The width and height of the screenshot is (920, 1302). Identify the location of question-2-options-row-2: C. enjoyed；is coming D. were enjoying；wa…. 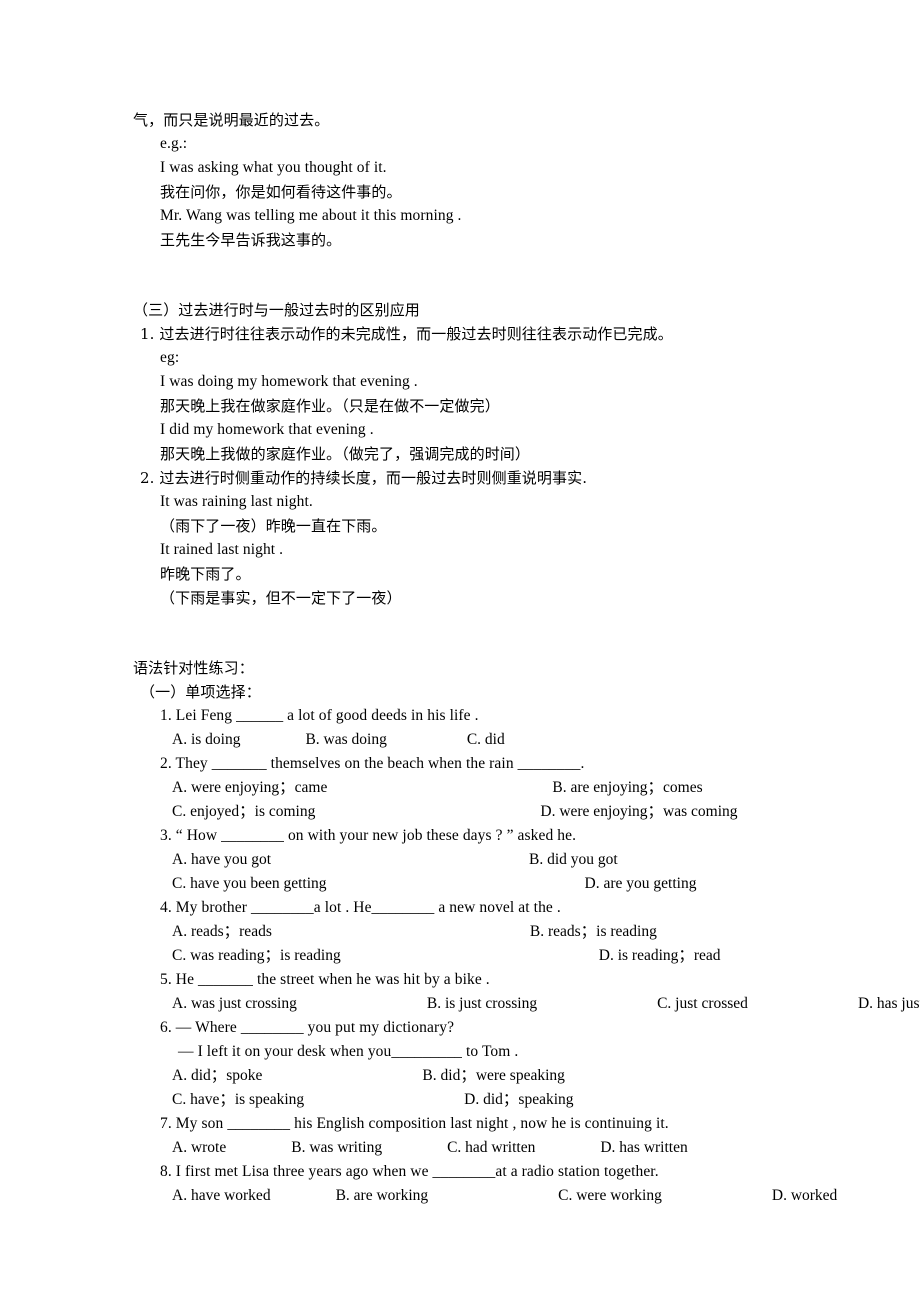
(486, 812).